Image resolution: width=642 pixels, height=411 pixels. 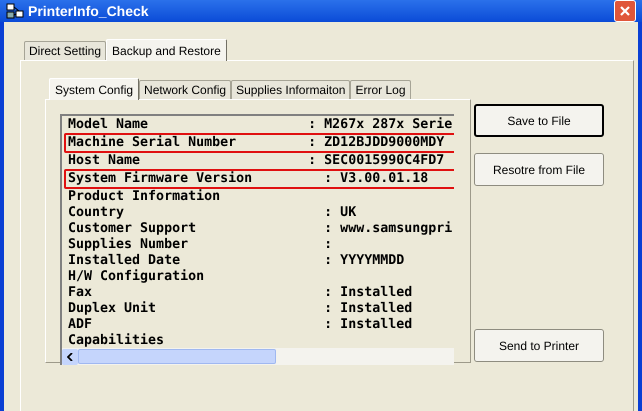 I want to click on tab: Direct Setting, so click(x=65, y=50).